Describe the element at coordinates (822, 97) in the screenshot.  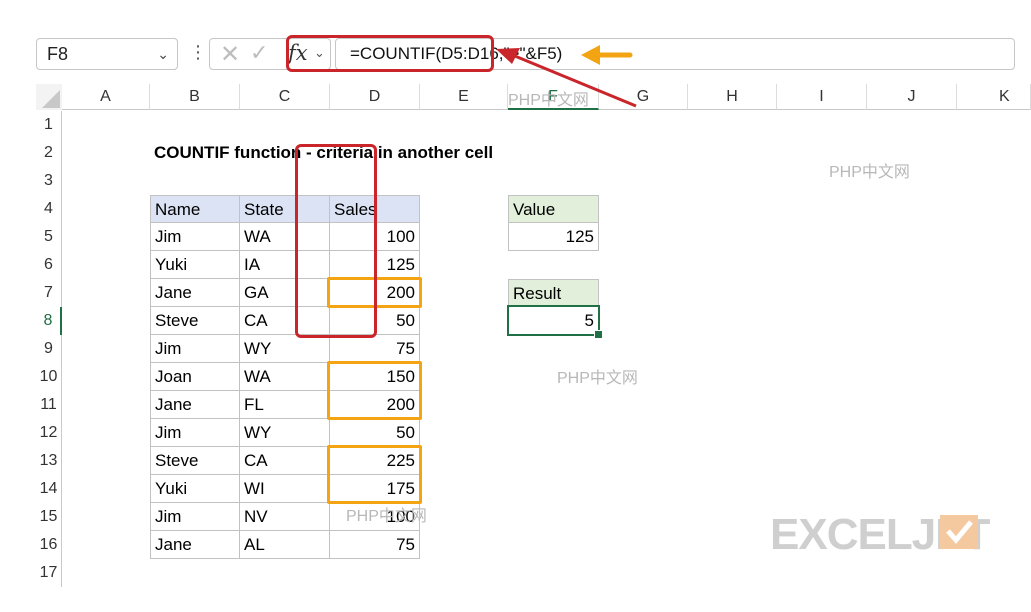
I see `column-header-i: I` at that location.